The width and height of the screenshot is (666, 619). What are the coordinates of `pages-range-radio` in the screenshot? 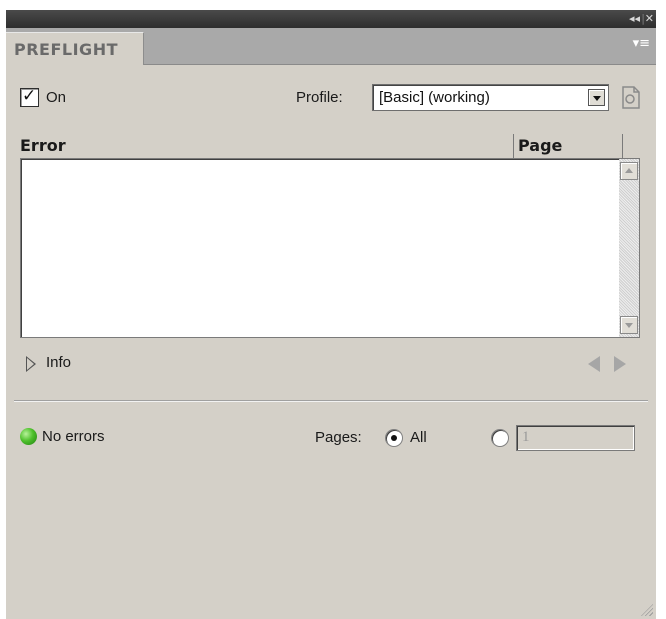 It's located at (500, 438).